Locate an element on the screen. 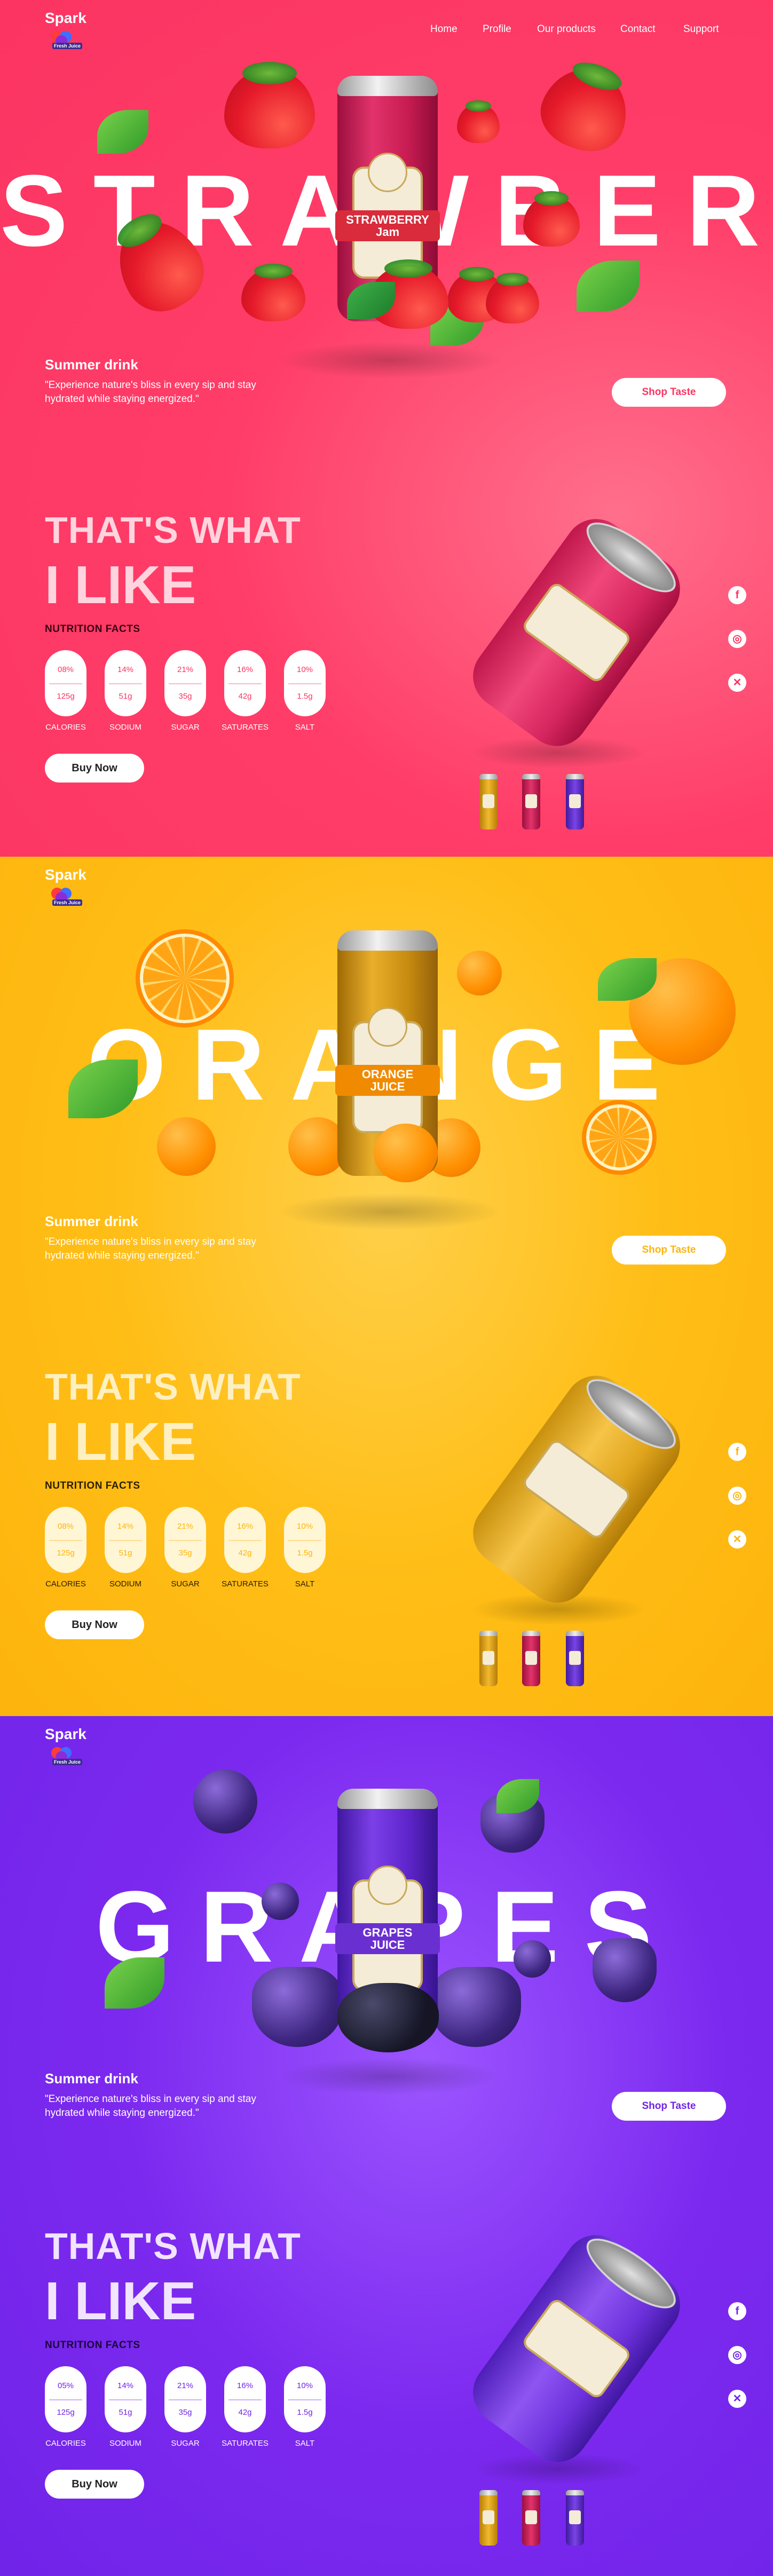 This screenshot has height=2576, width=773. nutrition-title: NUTRITION FACTS is located at coordinates (92, 2345).